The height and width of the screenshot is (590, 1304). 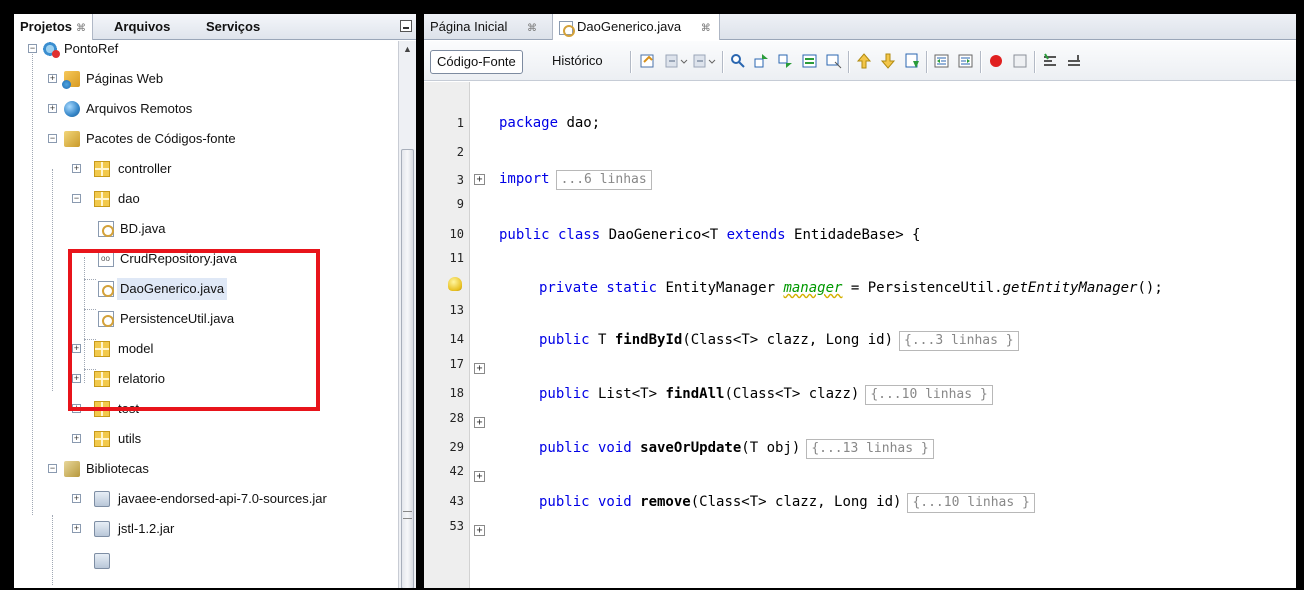 What do you see at coordinates (636, 27) in the screenshot?
I see `tab-daogenerico: DaoGenerico.java ⌘` at bounding box center [636, 27].